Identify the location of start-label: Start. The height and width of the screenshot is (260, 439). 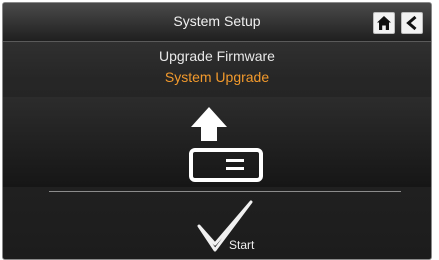
(242, 245).